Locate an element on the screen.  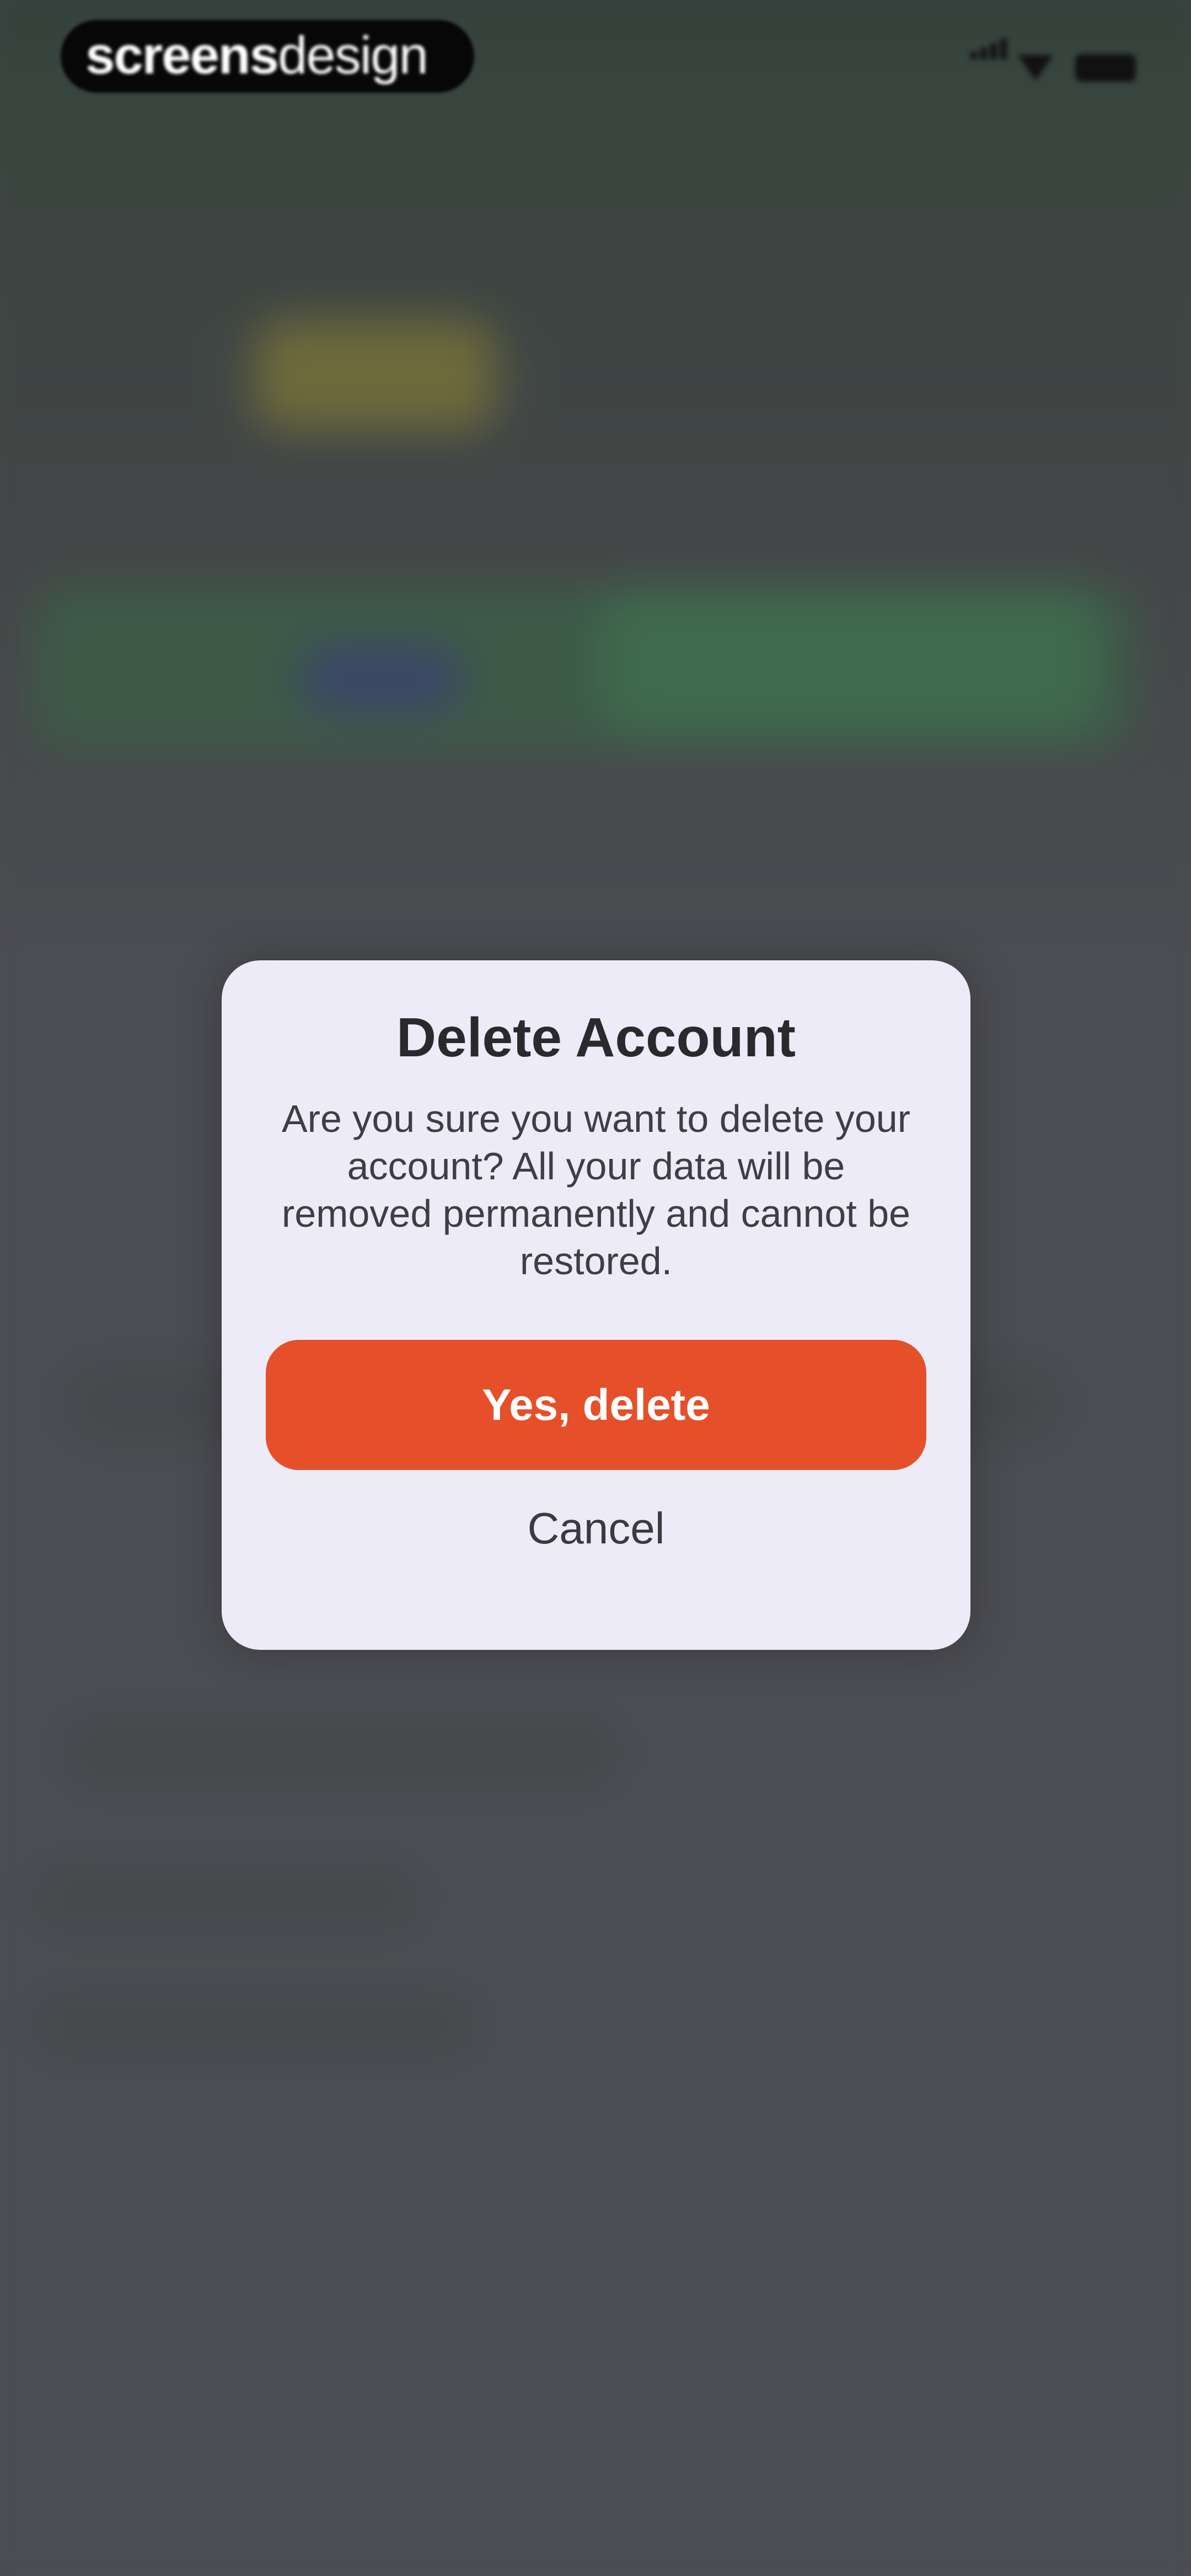
blurred-banner-highlight is located at coordinates (849, 662).